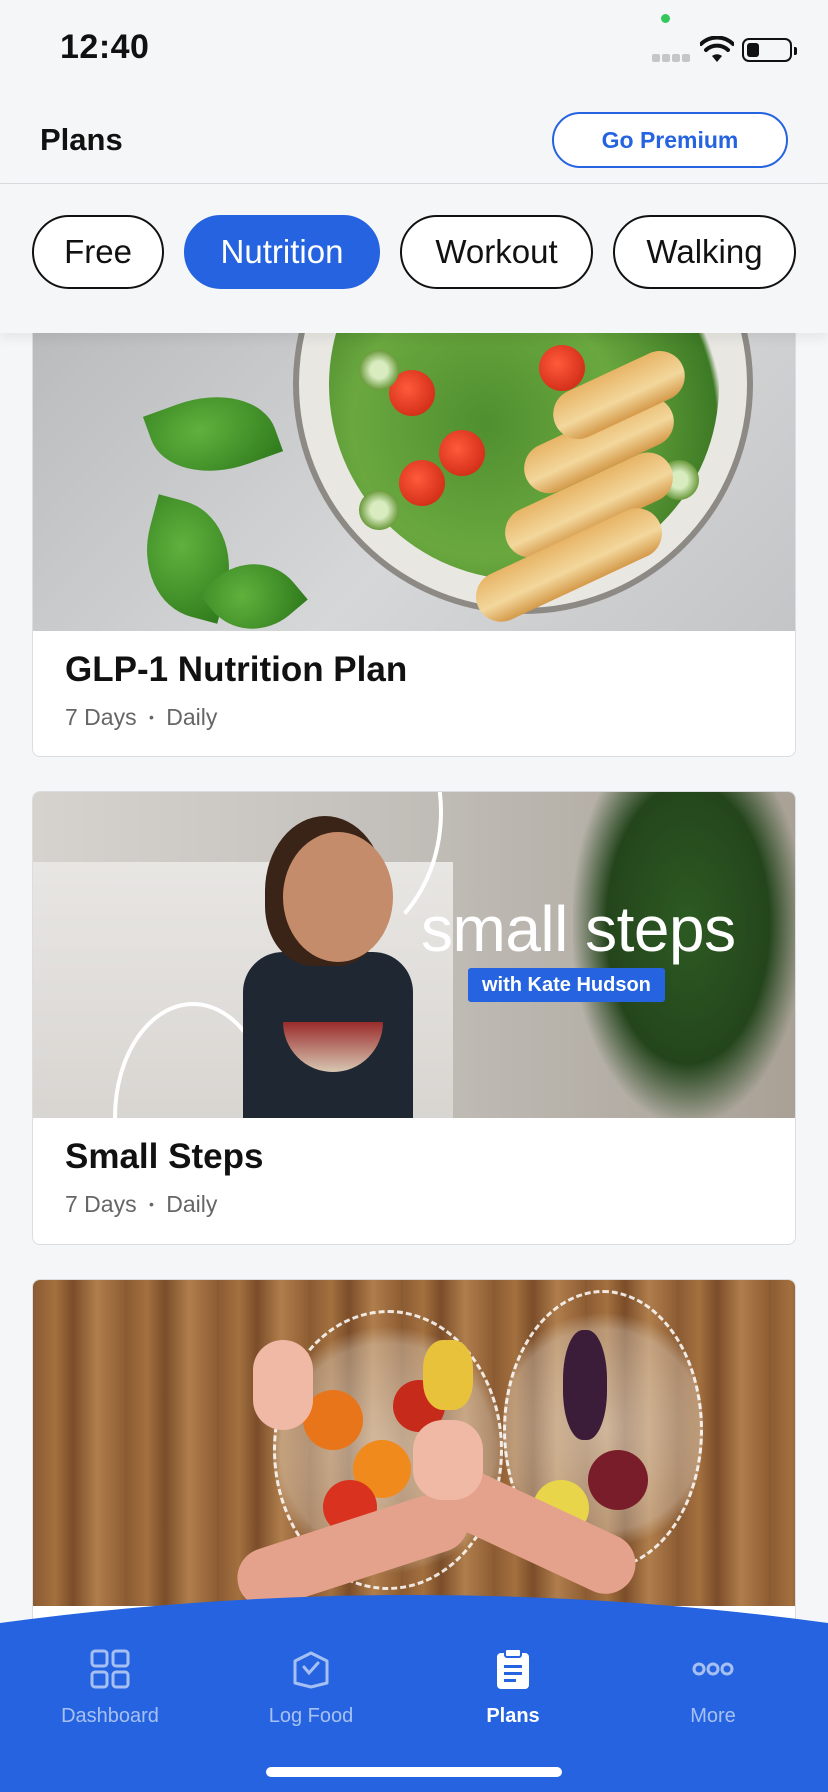 The width and height of the screenshot is (828, 1792). I want to click on grid-icon, so click(110, 1669).